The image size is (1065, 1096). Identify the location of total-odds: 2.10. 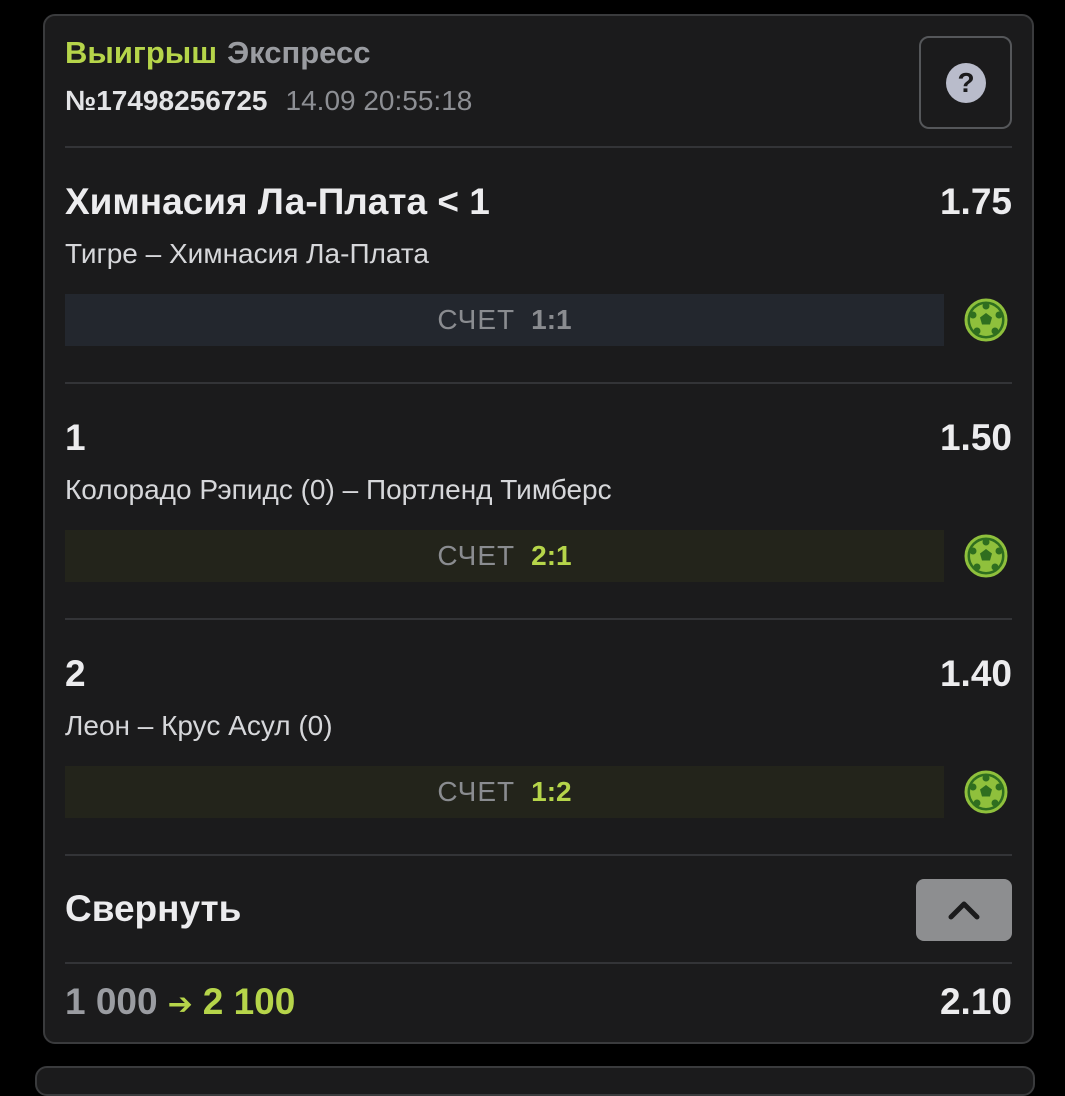
(975, 1001).